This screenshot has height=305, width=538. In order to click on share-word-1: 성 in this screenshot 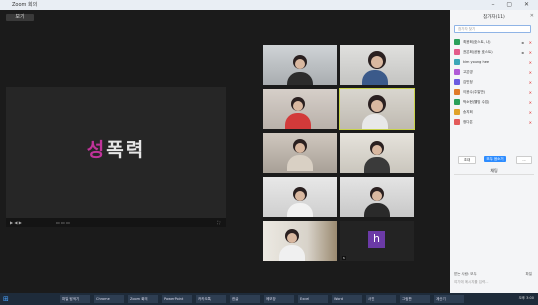, I will do `click(96, 150)`.